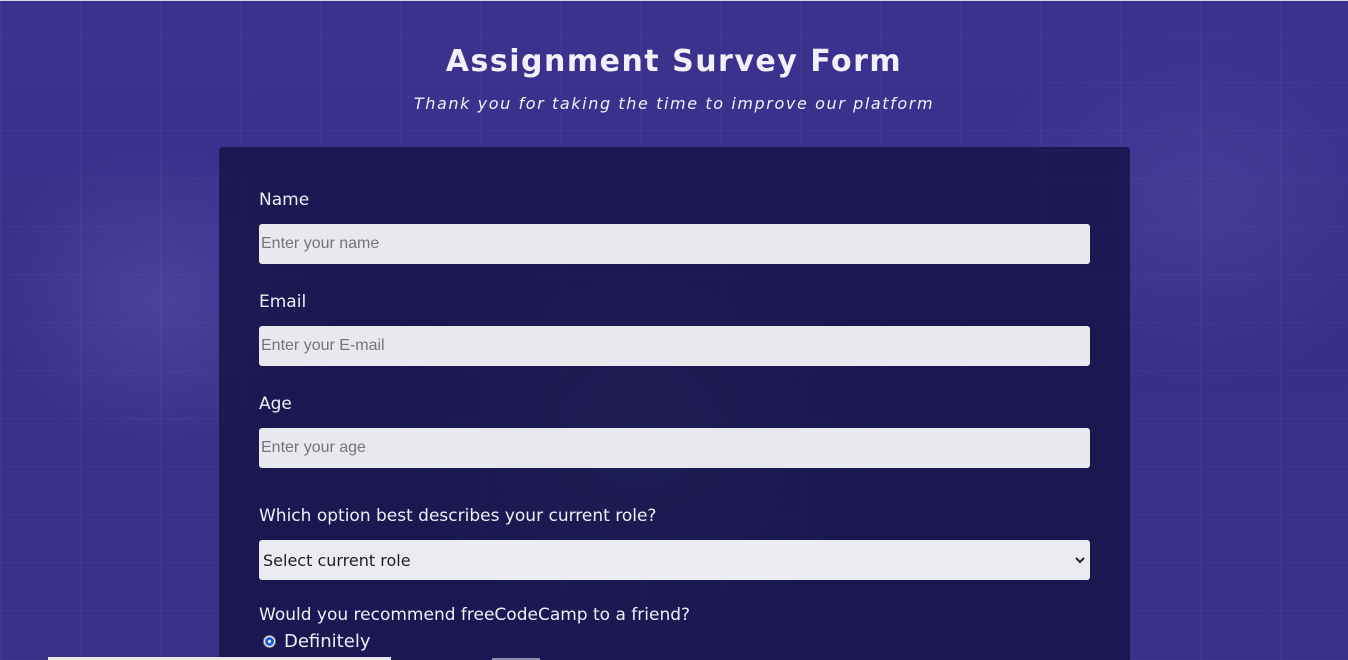 This screenshot has width=1348, height=660. What do you see at coordinates (674, 61) in the screenshot?
I see `page-title: Assignment Survey Form` at bounding box center [674, 61].